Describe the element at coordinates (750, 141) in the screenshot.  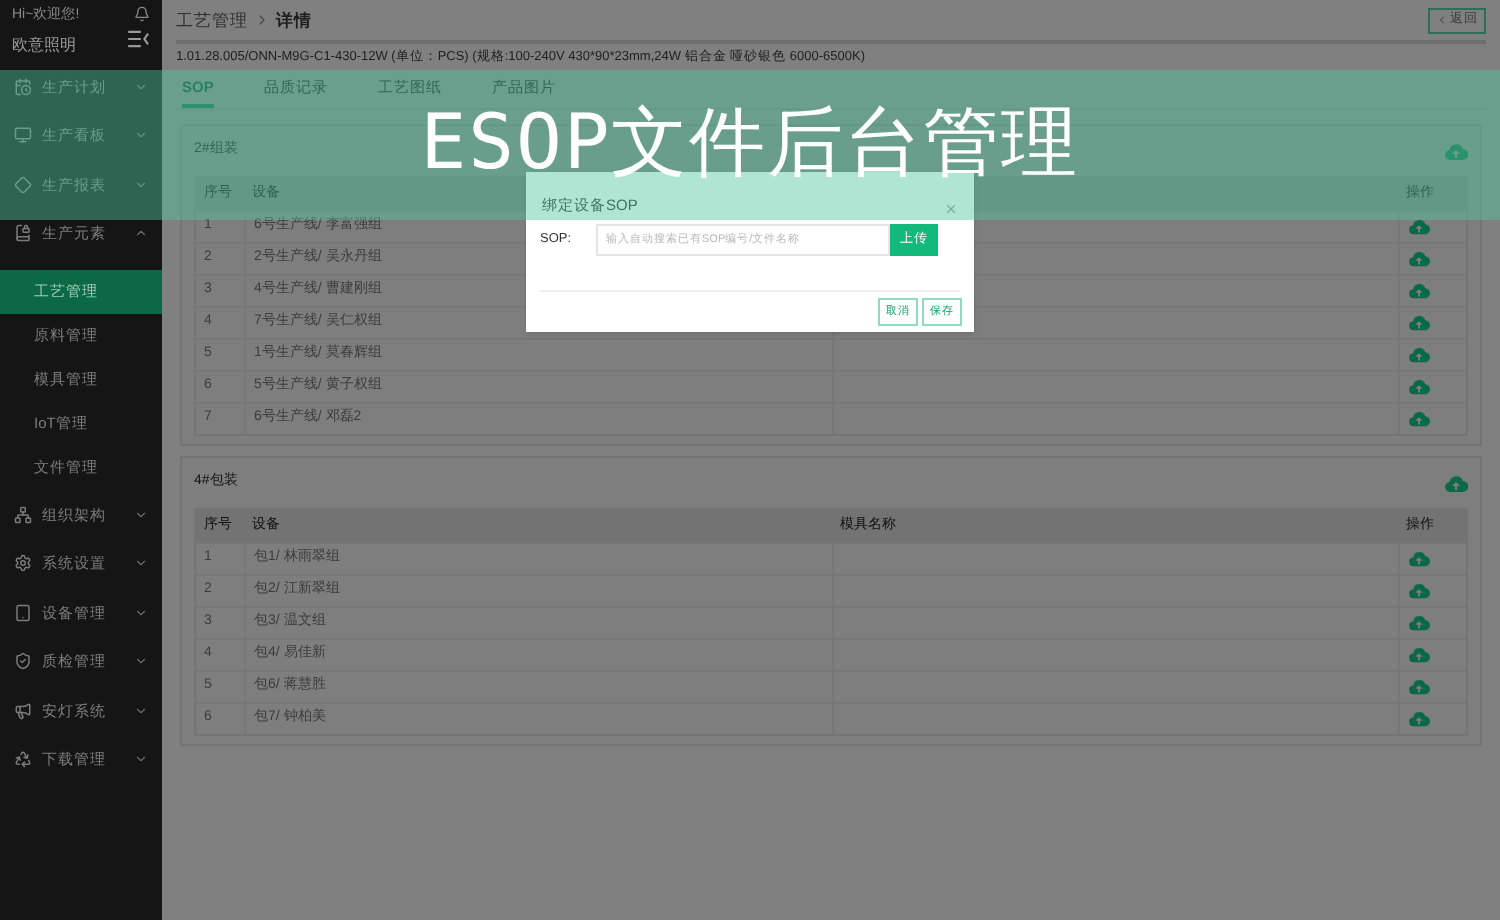
I see `banner-title: ESOP文件后台管理` at that location.